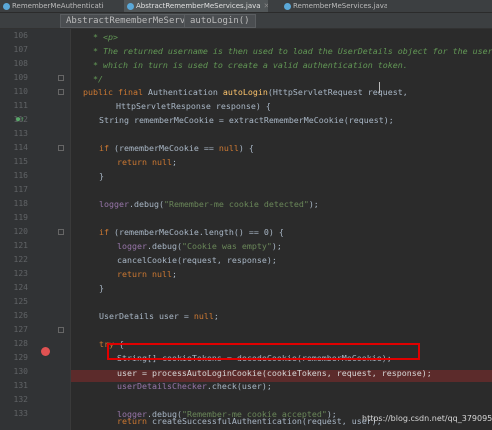  Describe the element at coordinates (20, 77) in the screenshot. I see `line-number: 109` at that location.